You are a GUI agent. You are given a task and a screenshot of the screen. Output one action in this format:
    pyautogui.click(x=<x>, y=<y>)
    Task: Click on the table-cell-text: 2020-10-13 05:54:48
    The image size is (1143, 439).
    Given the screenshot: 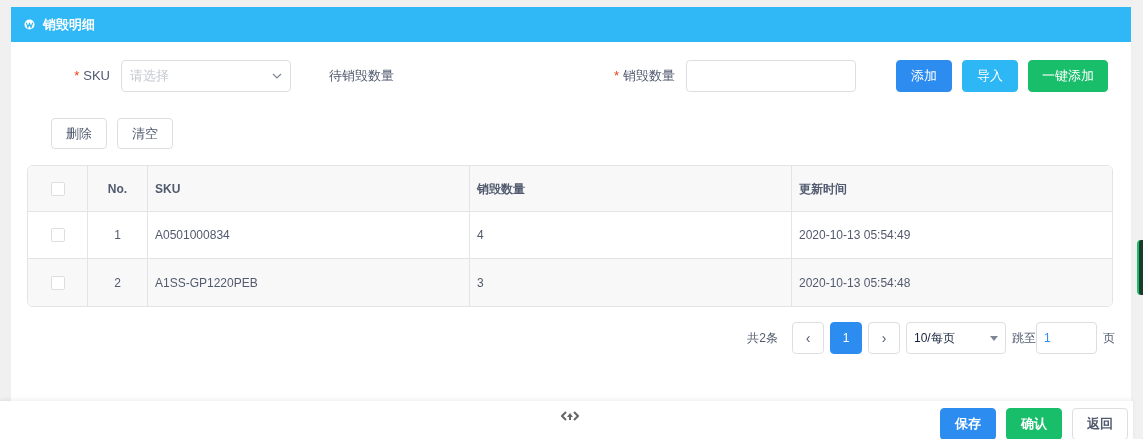 What is the action you would take?
    pyautogui.click(x=855, y=283)
    